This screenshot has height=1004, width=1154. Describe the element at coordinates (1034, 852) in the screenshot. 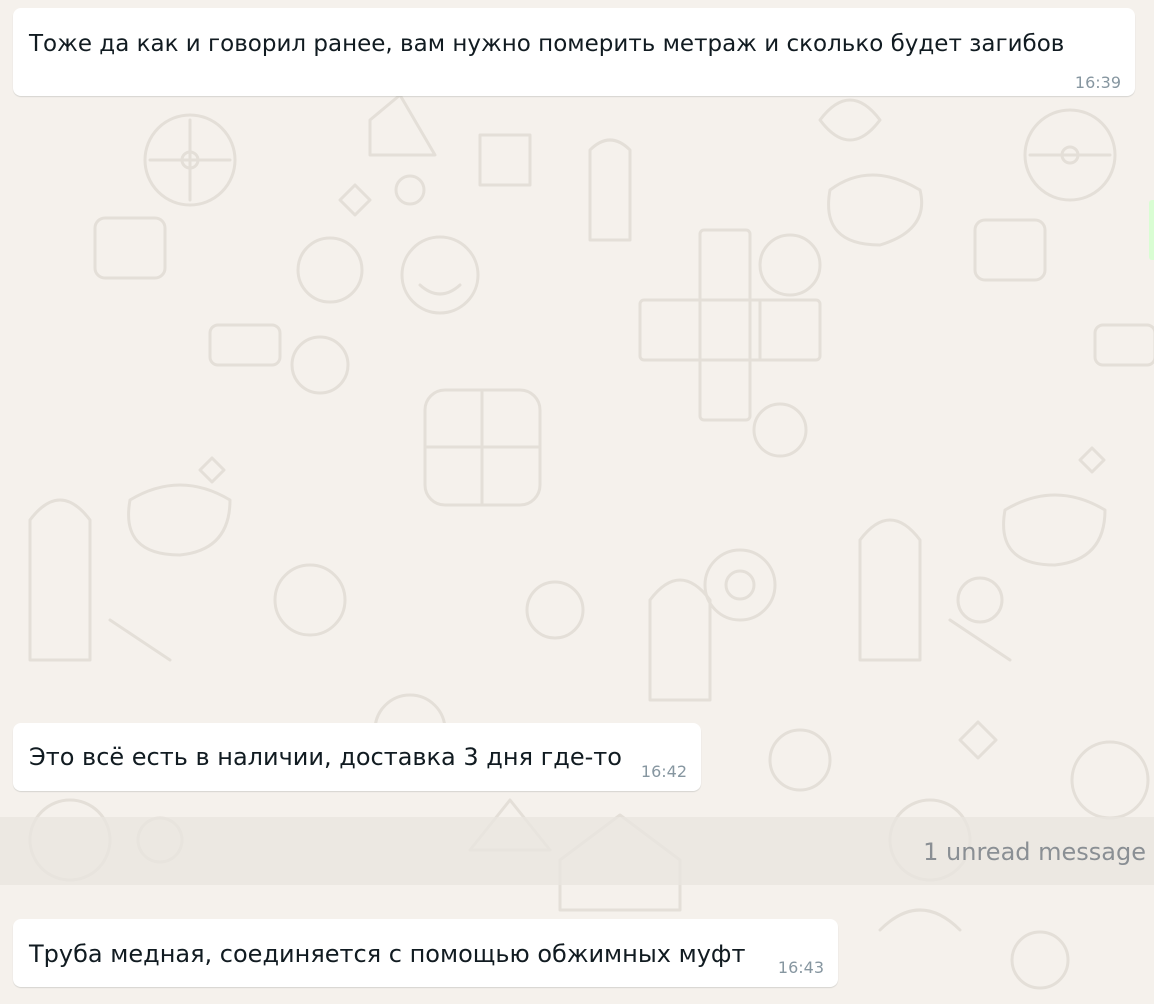

I see `unread-messages-label: 1 unread message` at that location.